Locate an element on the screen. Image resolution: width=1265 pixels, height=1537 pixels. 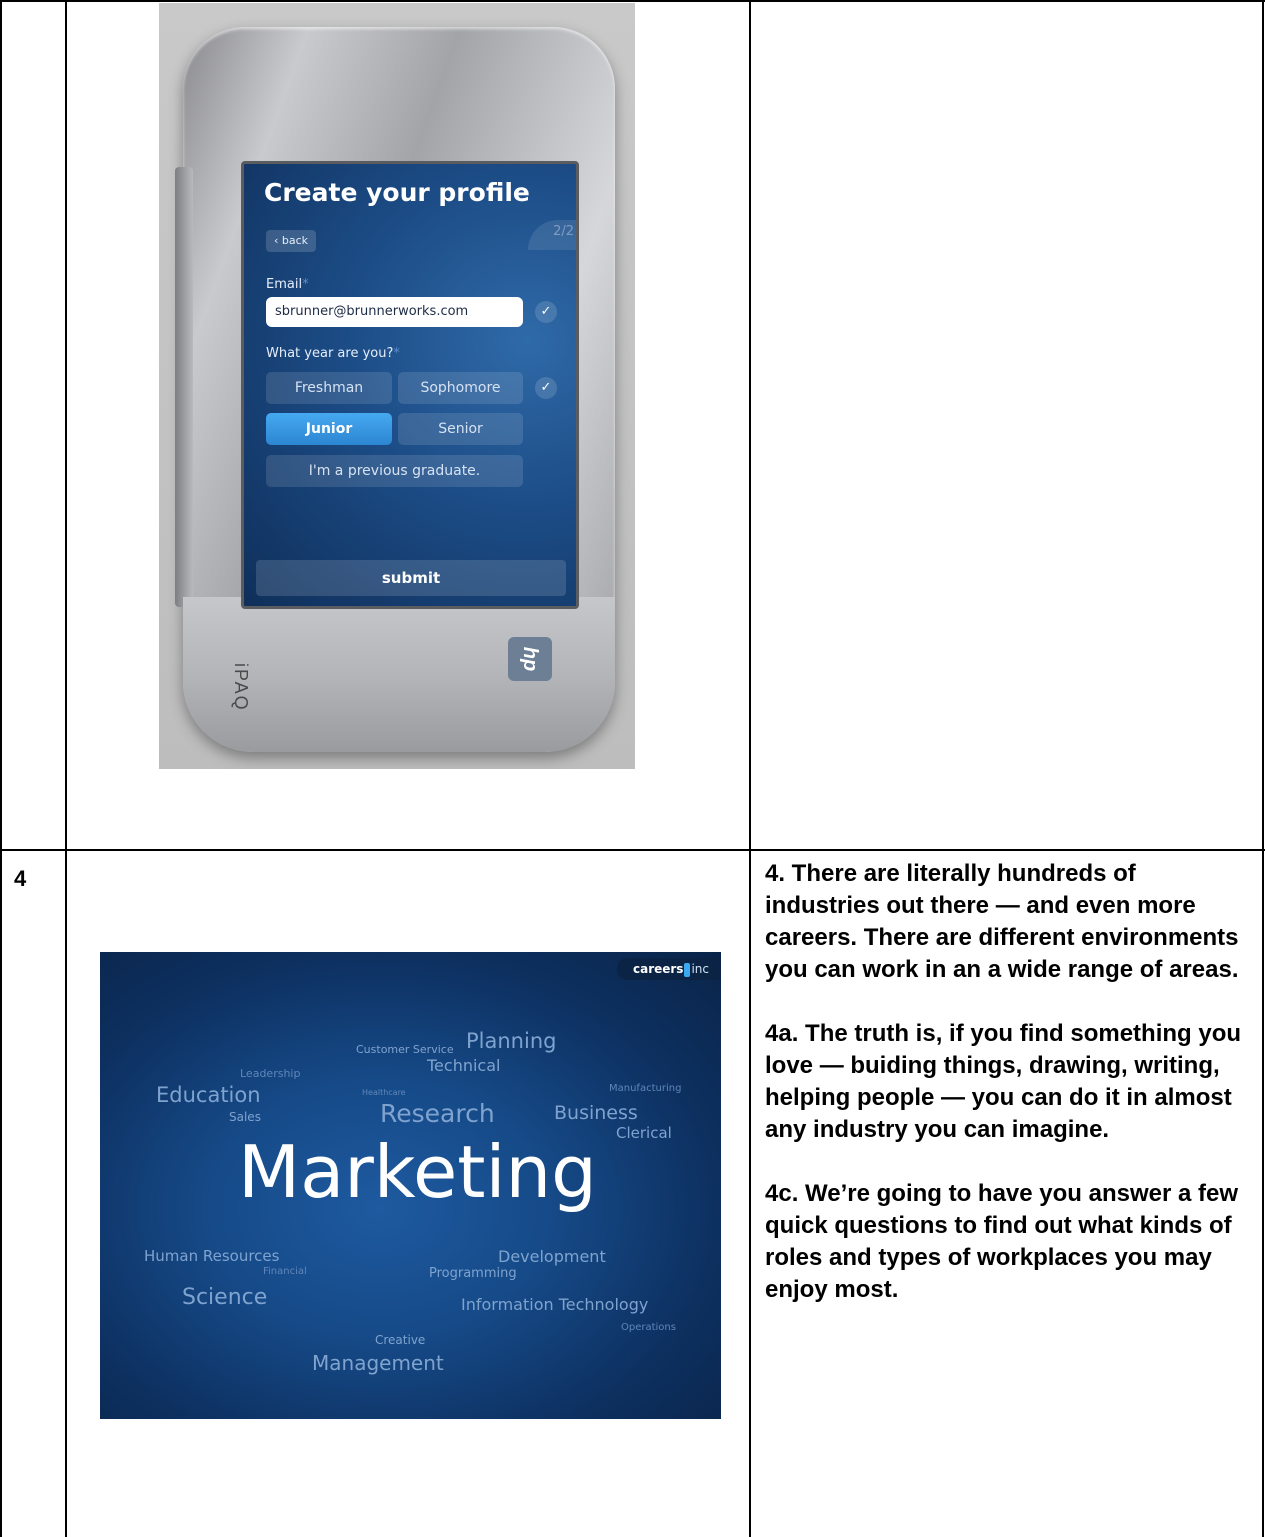
option-freshman: Freshman is located at coordinates (329, 388).